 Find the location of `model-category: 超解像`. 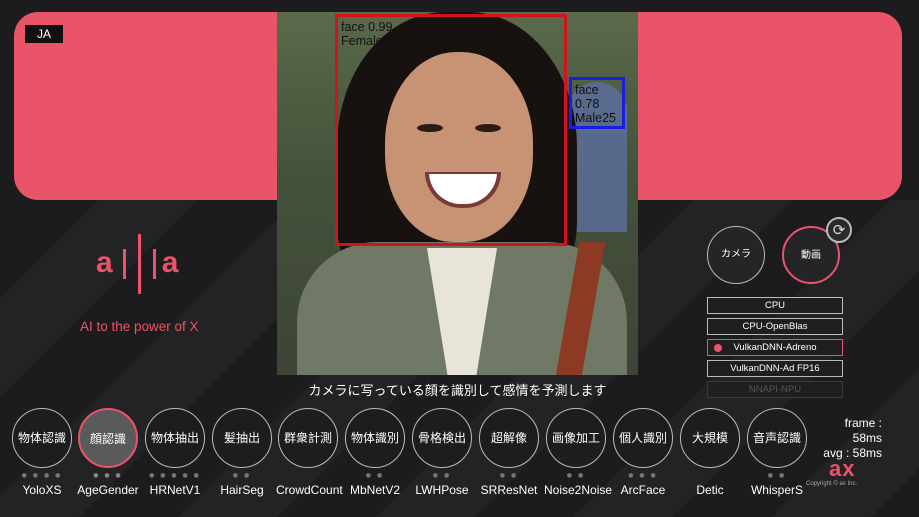

model-category: 超解像 is located at coordinates (509, 438).